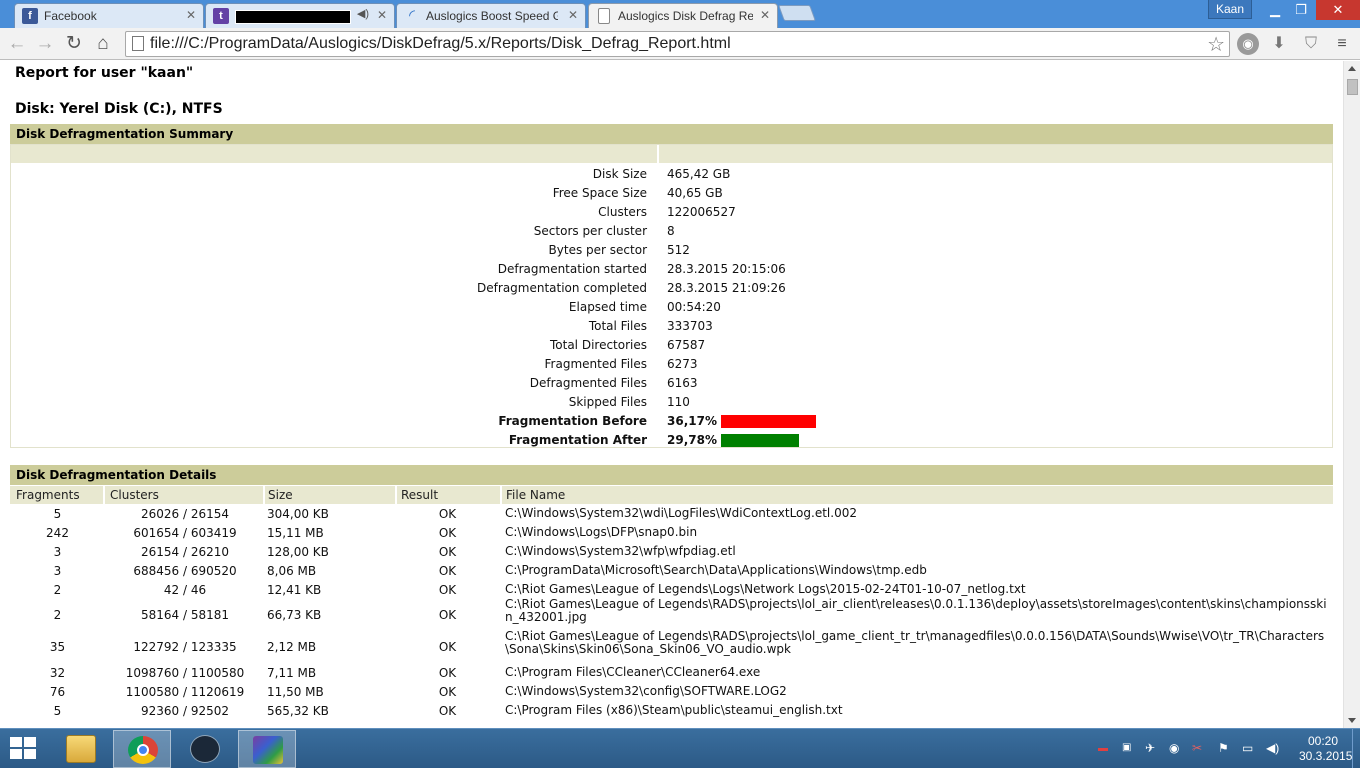 The width and height of the screenshot is (1360, 768). What do you see at coordinates (1103, 748) in the screenshot?
I see `tray-antivirus-icon: ▬` at bounding box center [1103, 748].